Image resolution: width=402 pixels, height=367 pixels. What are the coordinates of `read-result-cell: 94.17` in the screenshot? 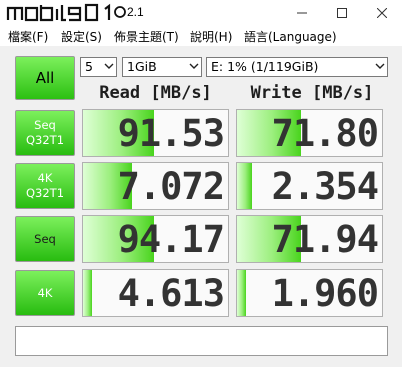 It's located at (155, 239).